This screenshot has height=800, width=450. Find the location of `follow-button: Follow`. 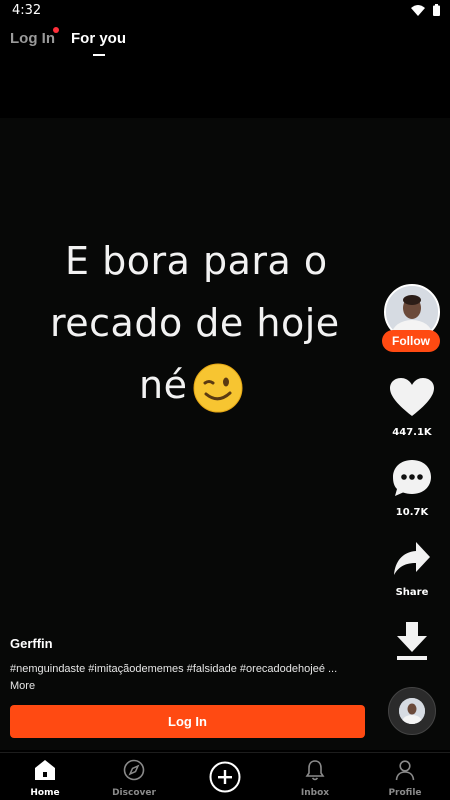

follow-button: Follow is located at coordinates (411, 341).